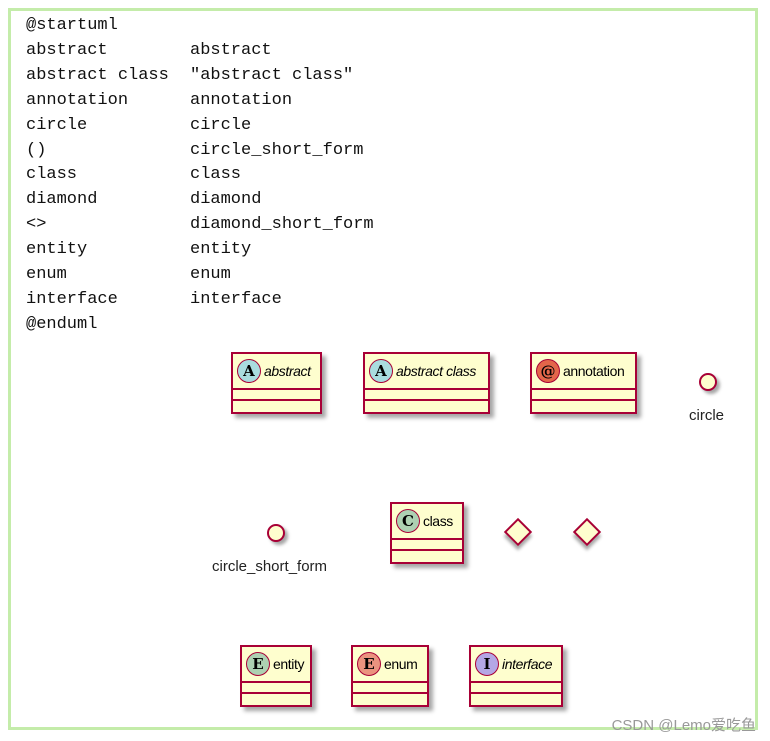 The height and width of the screenshot is (741, 770). Describe the element at coordinates (426, 383) in the screenshot. I see `abstract-class-node: Aabstract class` at that location.